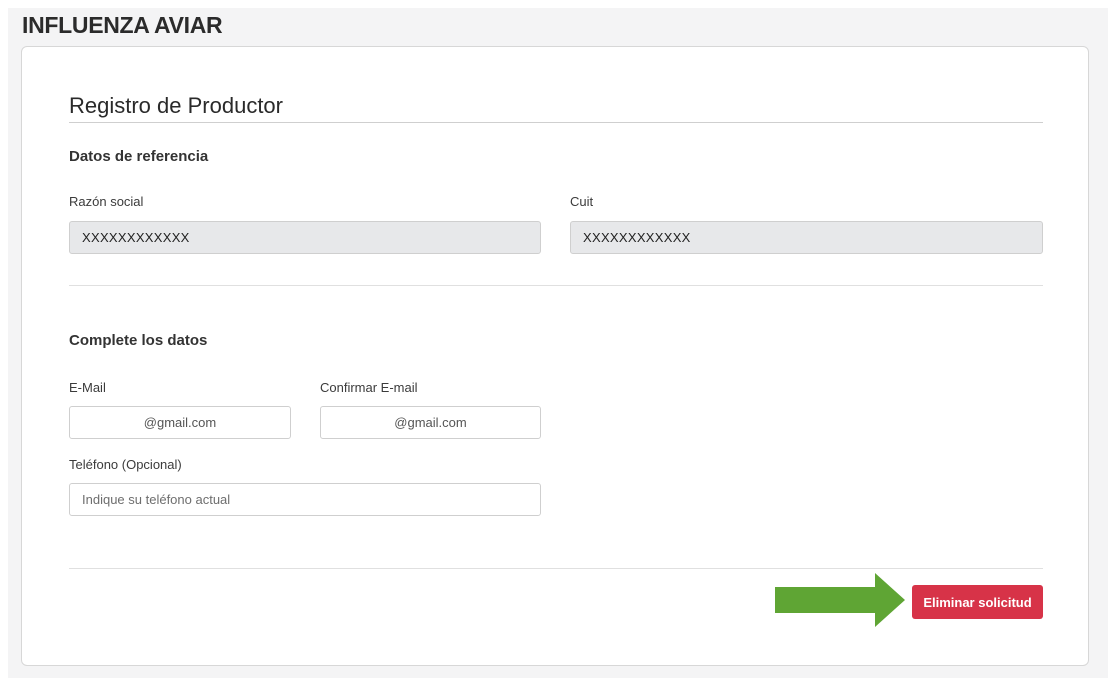  I want to click on phone-label: Teléfono (Opcional), so click(125, 464).